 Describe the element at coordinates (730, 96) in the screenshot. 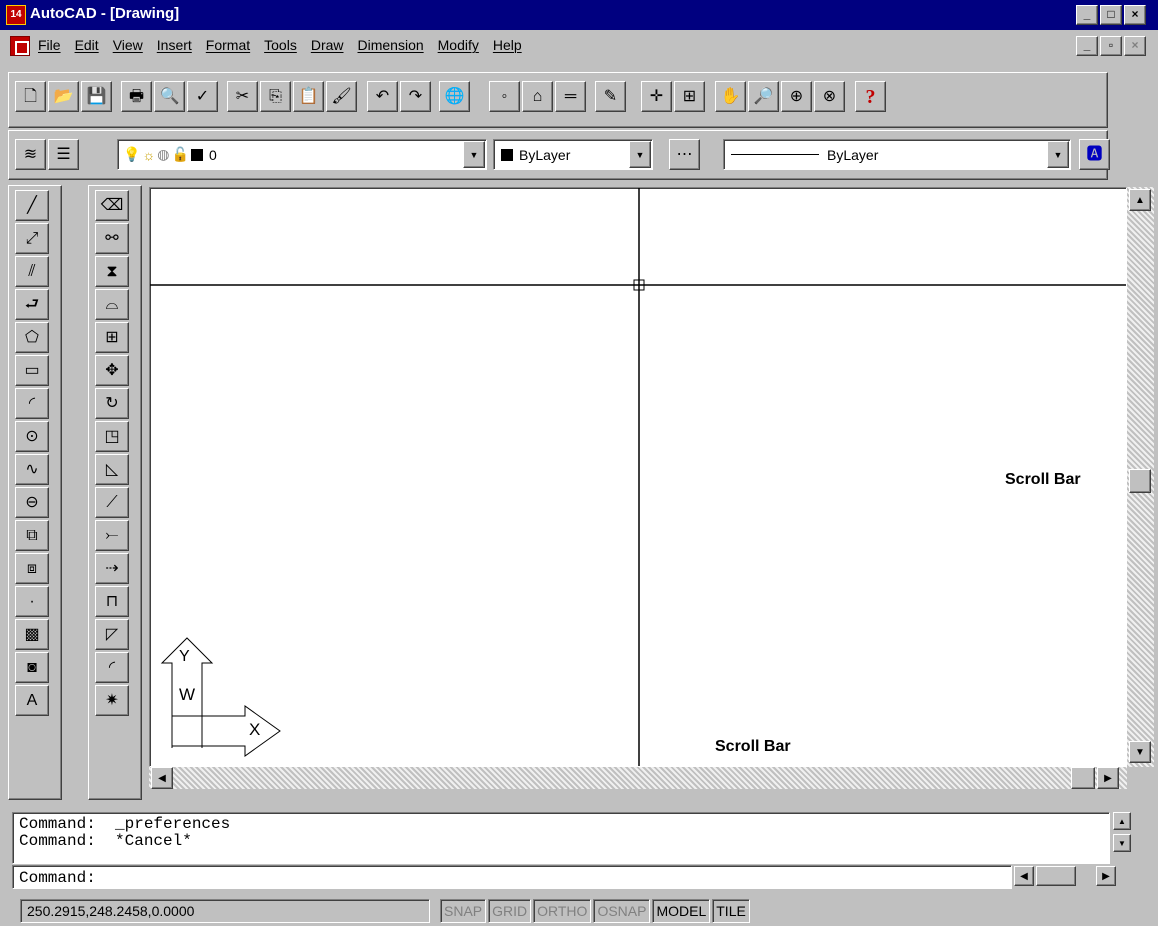

I see `pan-icon: ✋` at that location.